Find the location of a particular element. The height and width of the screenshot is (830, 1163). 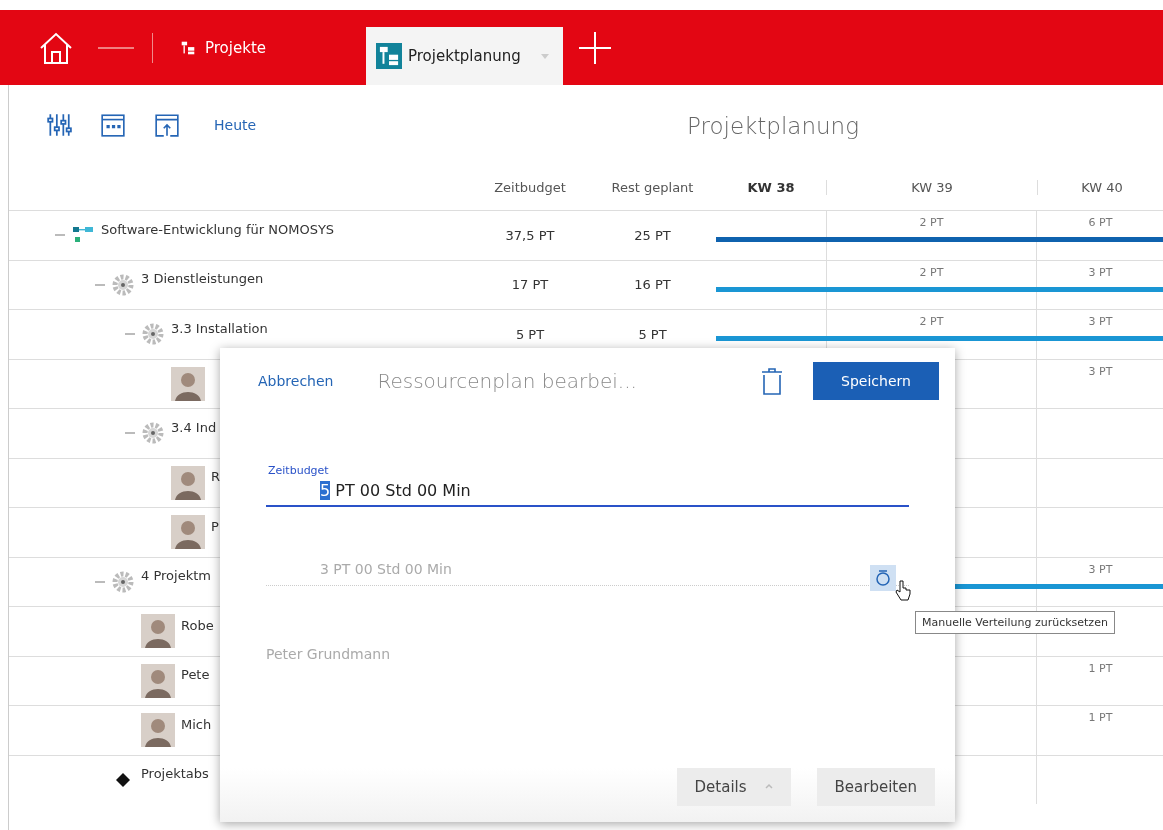

tree-item-label: 4 Projektm is located at coordinates (176, 576).